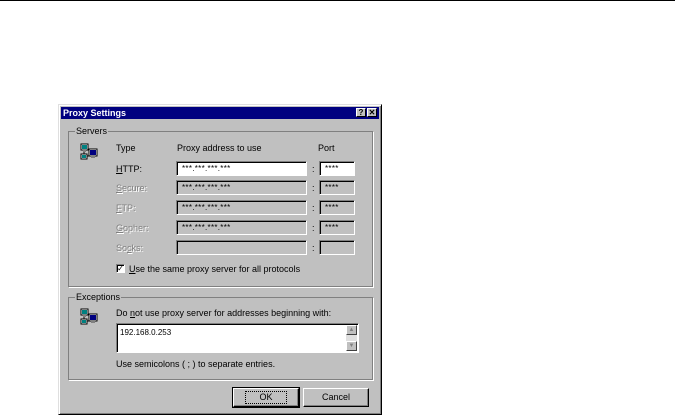 Image resolution: width=675 pixels, height=415 pixels. What do you see at coordinates (313, 169) in the screenshot?
I see `http-colon: :` at bounding box center [313, 169].